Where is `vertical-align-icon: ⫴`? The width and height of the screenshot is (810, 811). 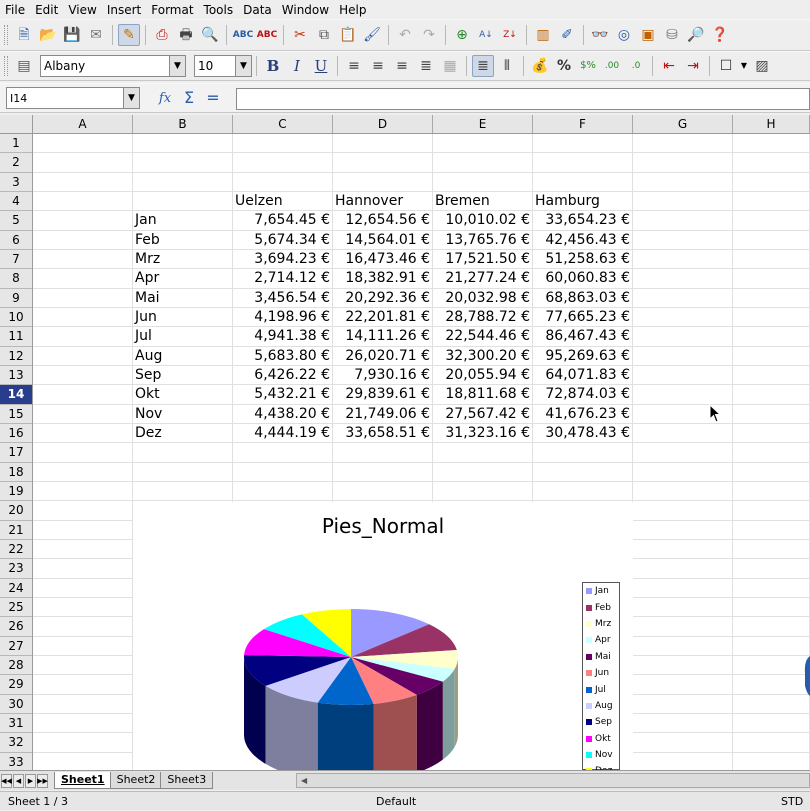
vertical-align-icon: ⫴ is located at coordinates (507, 66).